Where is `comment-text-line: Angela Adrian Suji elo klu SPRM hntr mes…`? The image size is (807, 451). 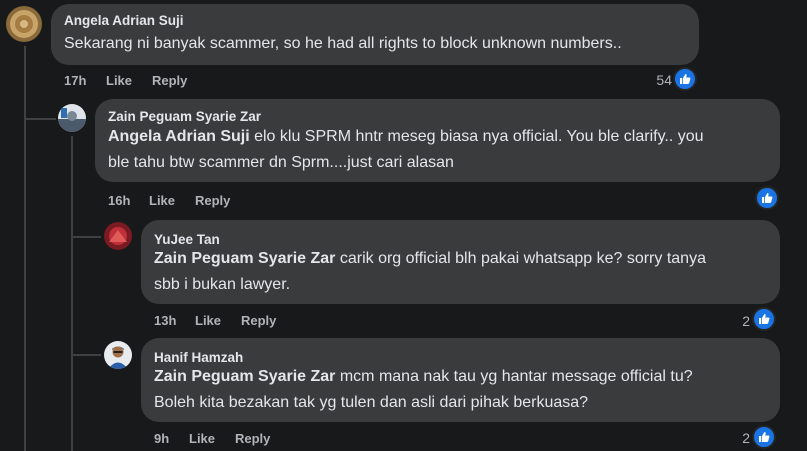
comment-text-line: Angela Adrian Suji elo klu SPRM hntr mes… is located at coordinates (440, 137).